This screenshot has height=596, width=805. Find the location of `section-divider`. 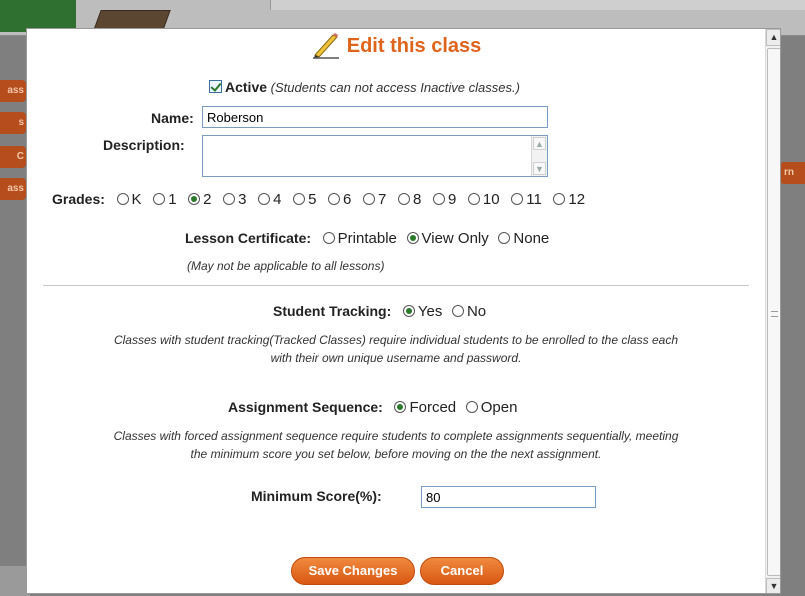

section-divider is located at coordinates (396, 285).